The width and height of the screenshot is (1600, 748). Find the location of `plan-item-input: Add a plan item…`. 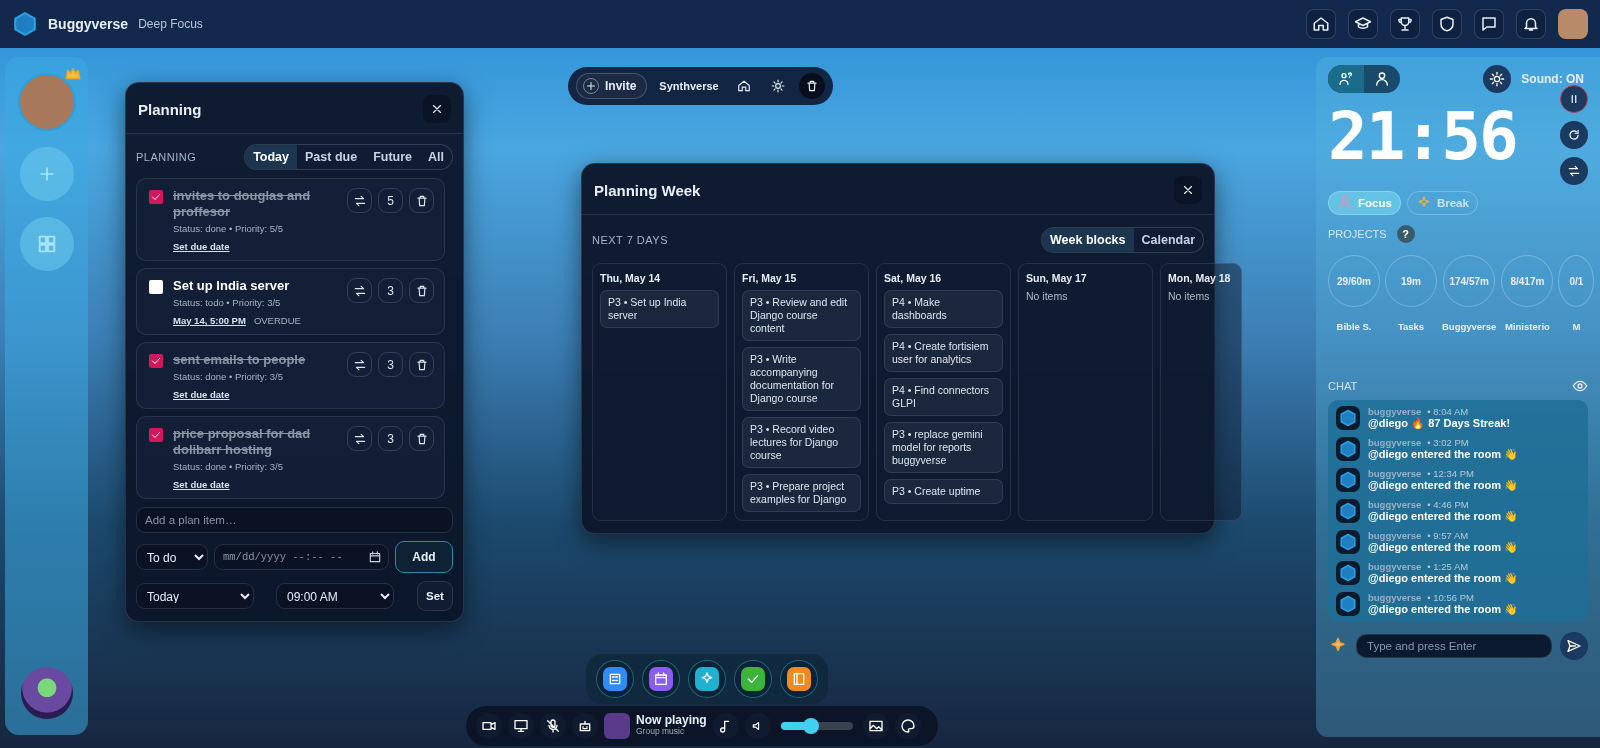

plan-item-input: Add a plan item… is located at coordinates (294, 520).